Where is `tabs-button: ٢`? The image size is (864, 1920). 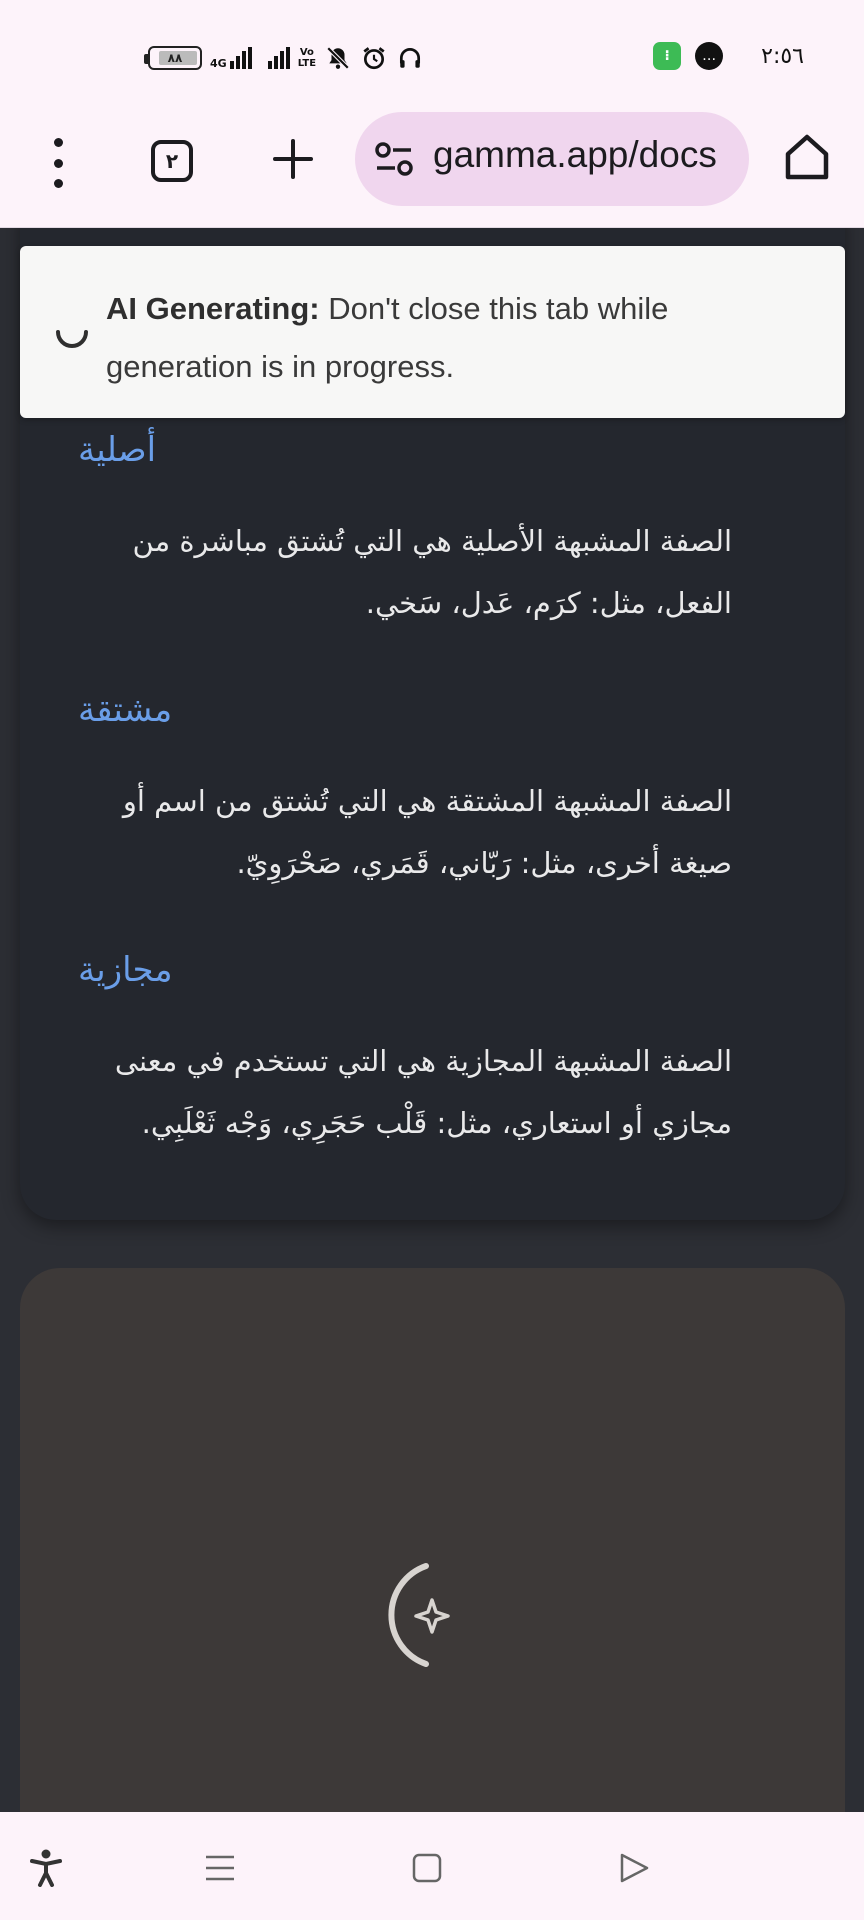 tabs-button: ٢ is located at coordinates (172, 161).